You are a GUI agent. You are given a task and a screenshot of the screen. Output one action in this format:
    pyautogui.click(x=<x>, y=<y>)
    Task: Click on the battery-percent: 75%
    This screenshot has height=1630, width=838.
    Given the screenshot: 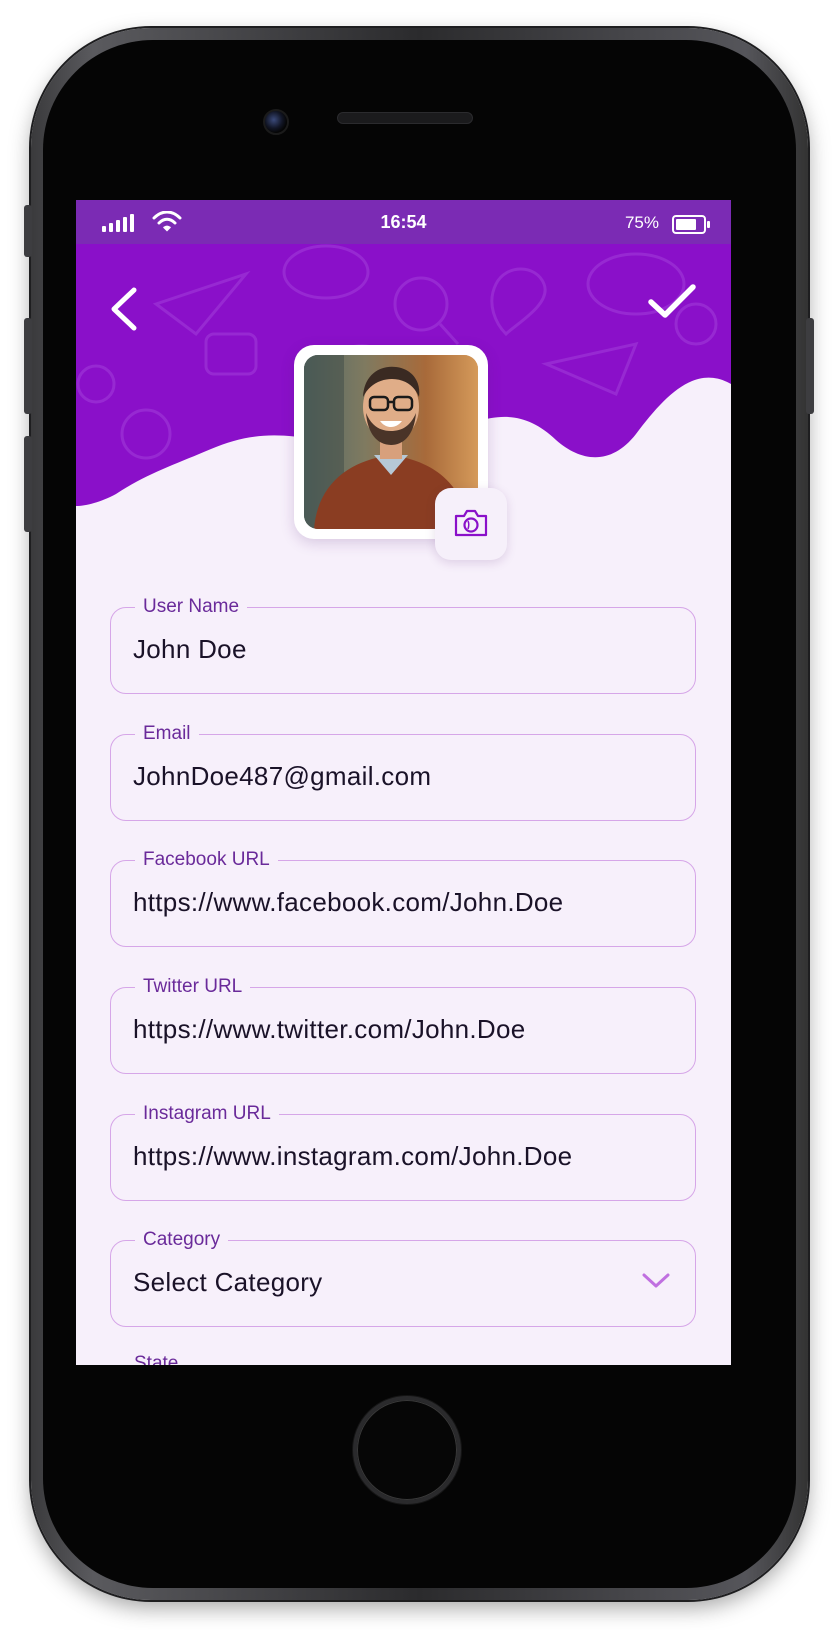 What is the action you would take?
    pyautogui.click(x=641, y=222)
    